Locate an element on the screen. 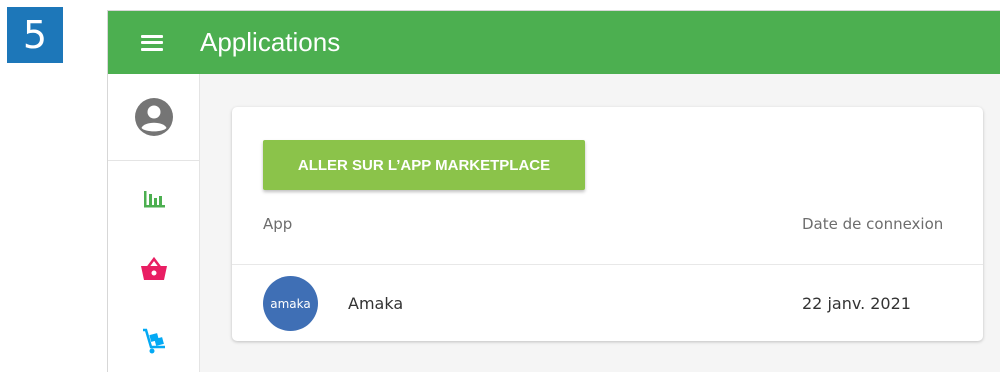  sidebar-item-shop is located at coordinates (153, 269).